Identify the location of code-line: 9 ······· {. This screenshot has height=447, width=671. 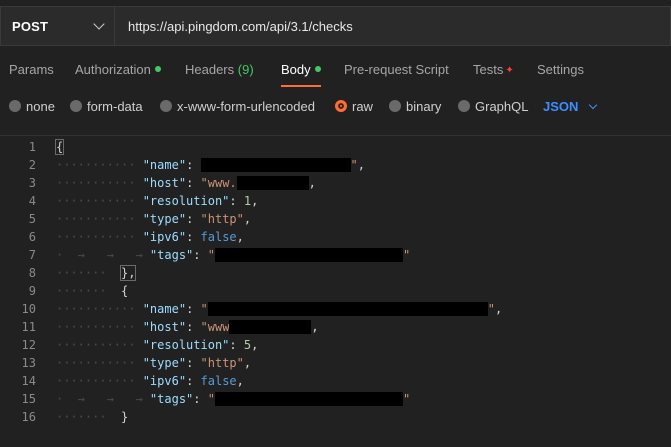
(335, 291).